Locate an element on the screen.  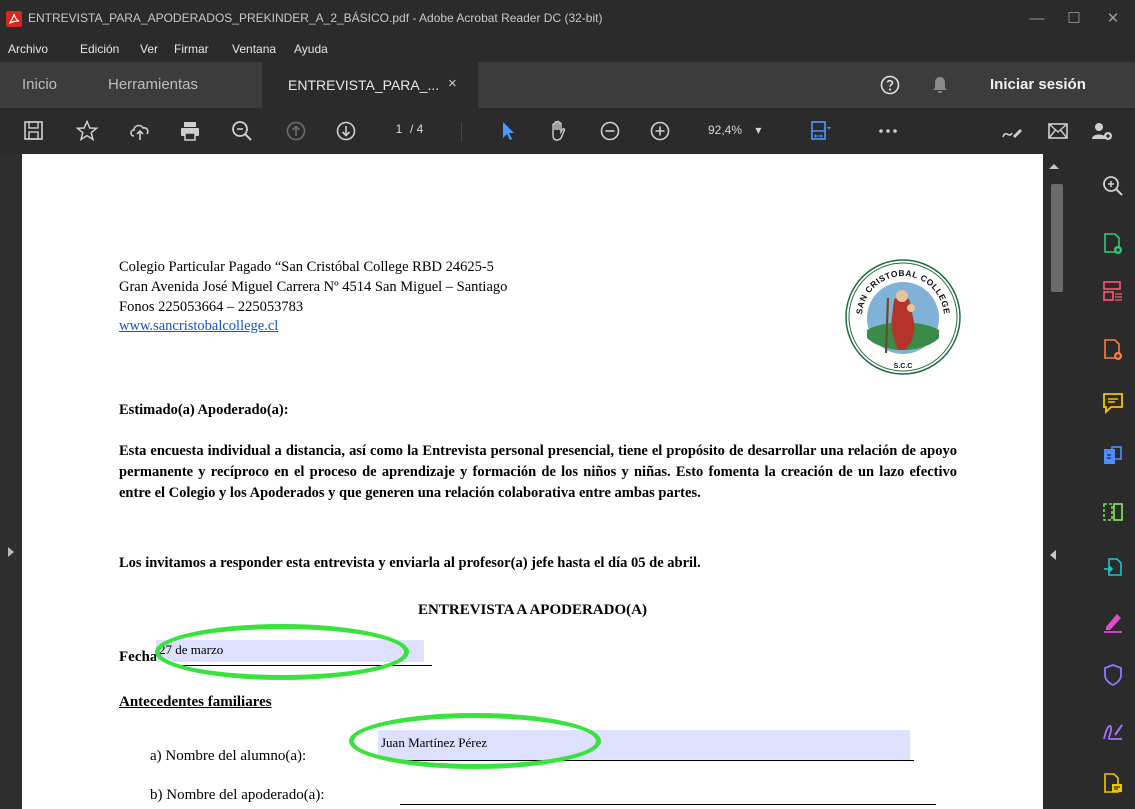
tab-inicio: Inicio is located at coordinates (39, 84).